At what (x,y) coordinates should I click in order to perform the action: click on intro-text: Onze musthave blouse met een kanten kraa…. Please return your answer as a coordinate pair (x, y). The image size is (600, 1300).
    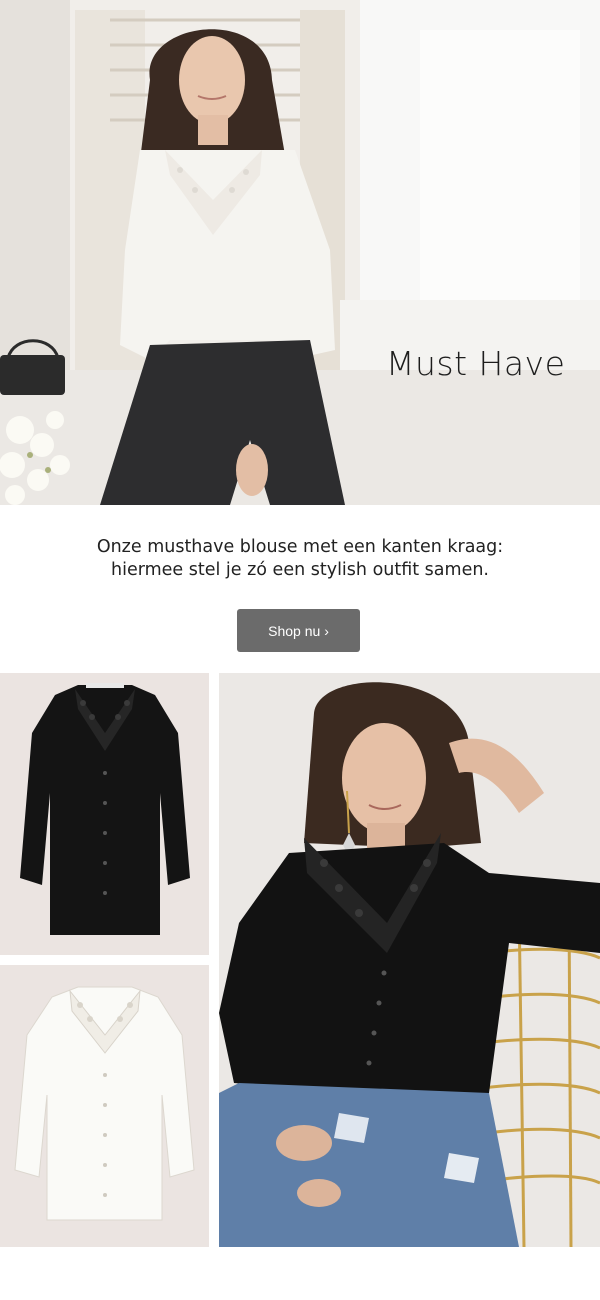
    Looking at the image, I should click on (300, 559).